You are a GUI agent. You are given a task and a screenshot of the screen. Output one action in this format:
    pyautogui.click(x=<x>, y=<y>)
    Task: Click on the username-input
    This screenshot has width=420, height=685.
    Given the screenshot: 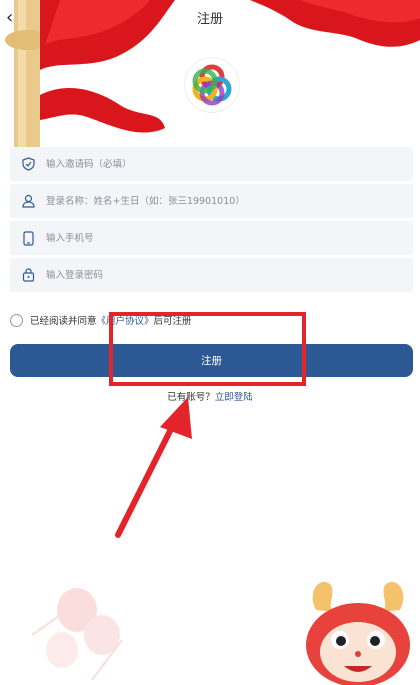 What is the action you would take?
    pyautogui.click(x=229, y=201)
    